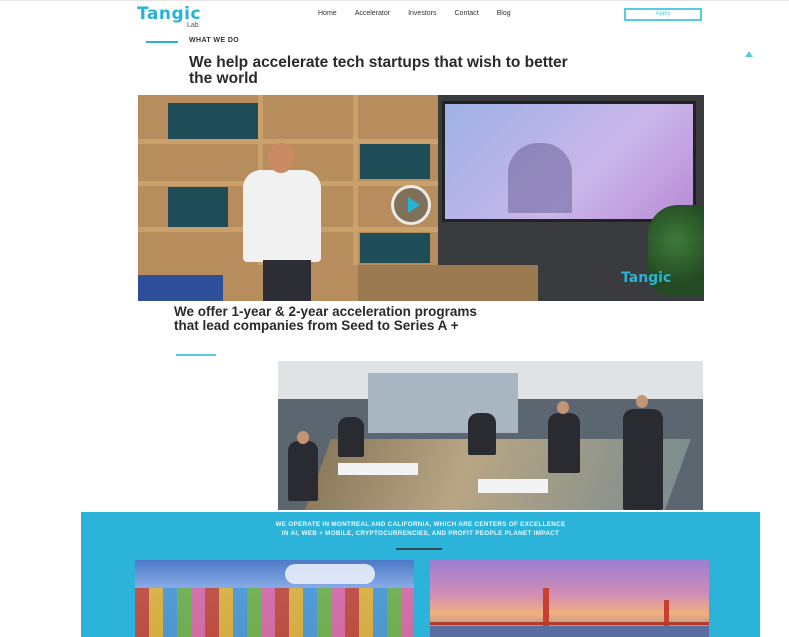  I want to click on shelf-plank, so click(288, 141).